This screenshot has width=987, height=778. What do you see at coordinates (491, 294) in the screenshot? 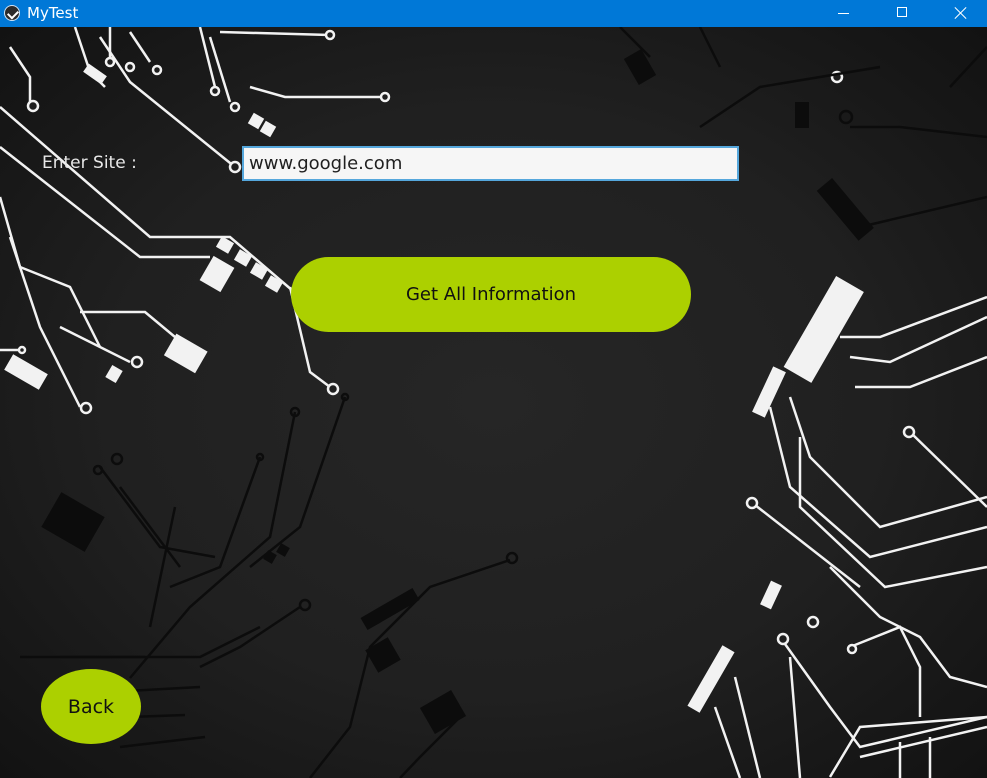
I see `get-all-information-button: Get All Information` at bounding box center [491, 294].